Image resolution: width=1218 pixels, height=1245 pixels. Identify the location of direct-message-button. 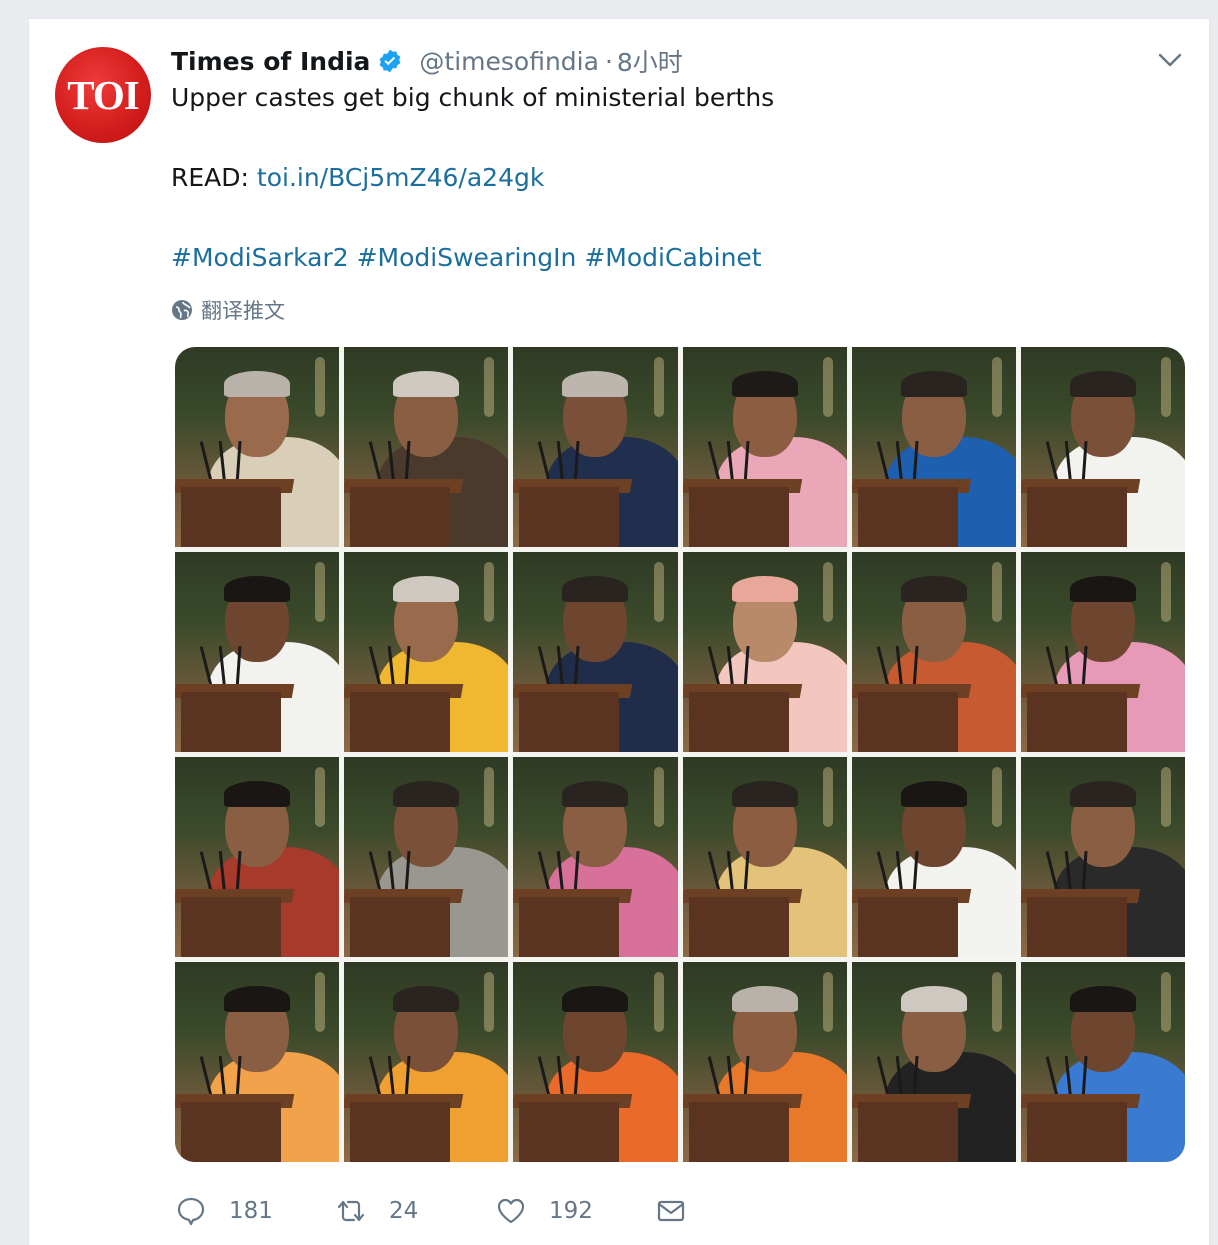
(671, 1211).